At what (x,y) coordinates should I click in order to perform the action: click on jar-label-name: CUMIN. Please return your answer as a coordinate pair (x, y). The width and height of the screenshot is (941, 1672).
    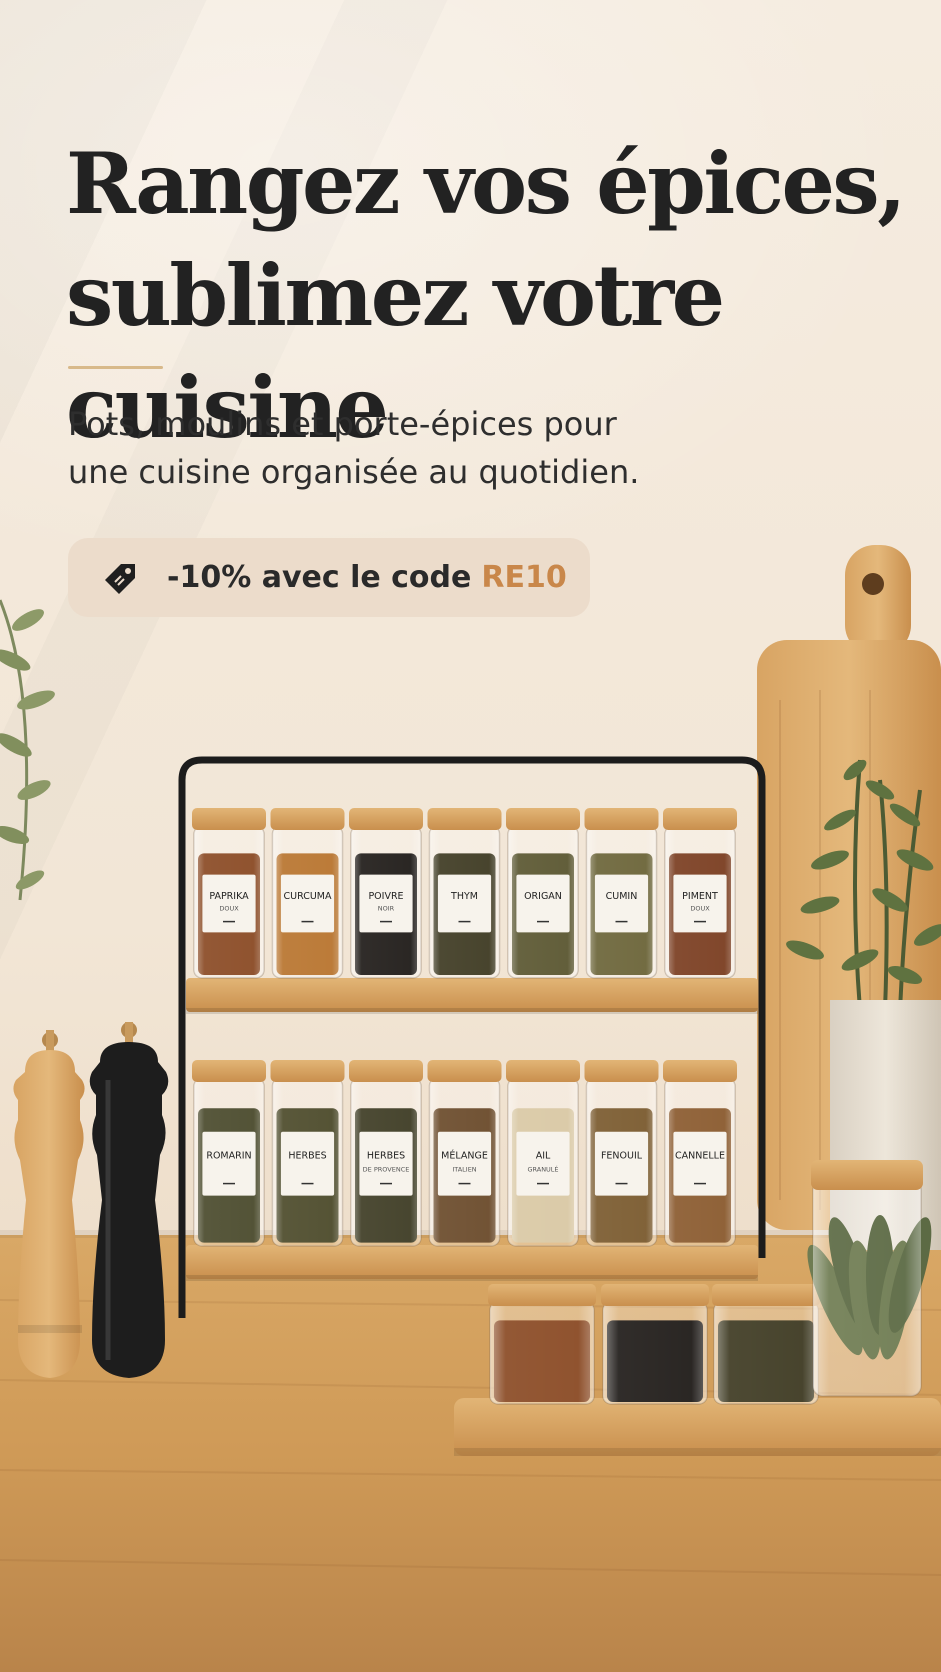
    Looking at the image, I should click on (622, 896).